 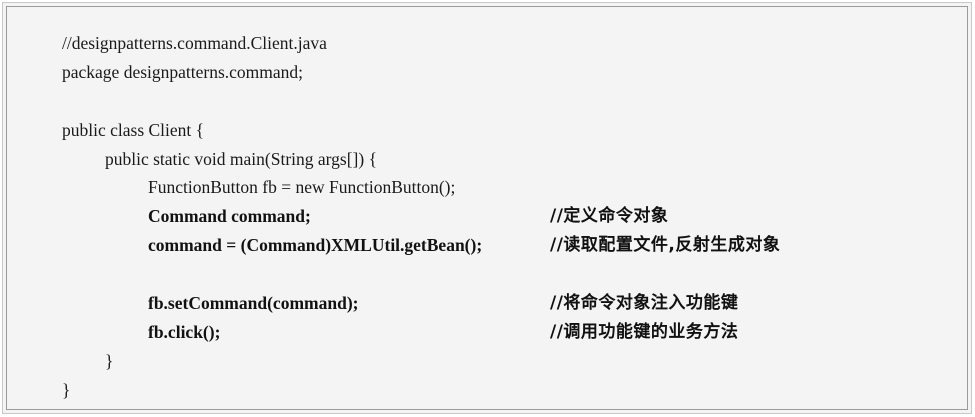 What do you see at coordinates (665, 245) in the screenshot?
I see `code-comment: //读取配置文件,反射生成对象` at bounding box center [665, 245].